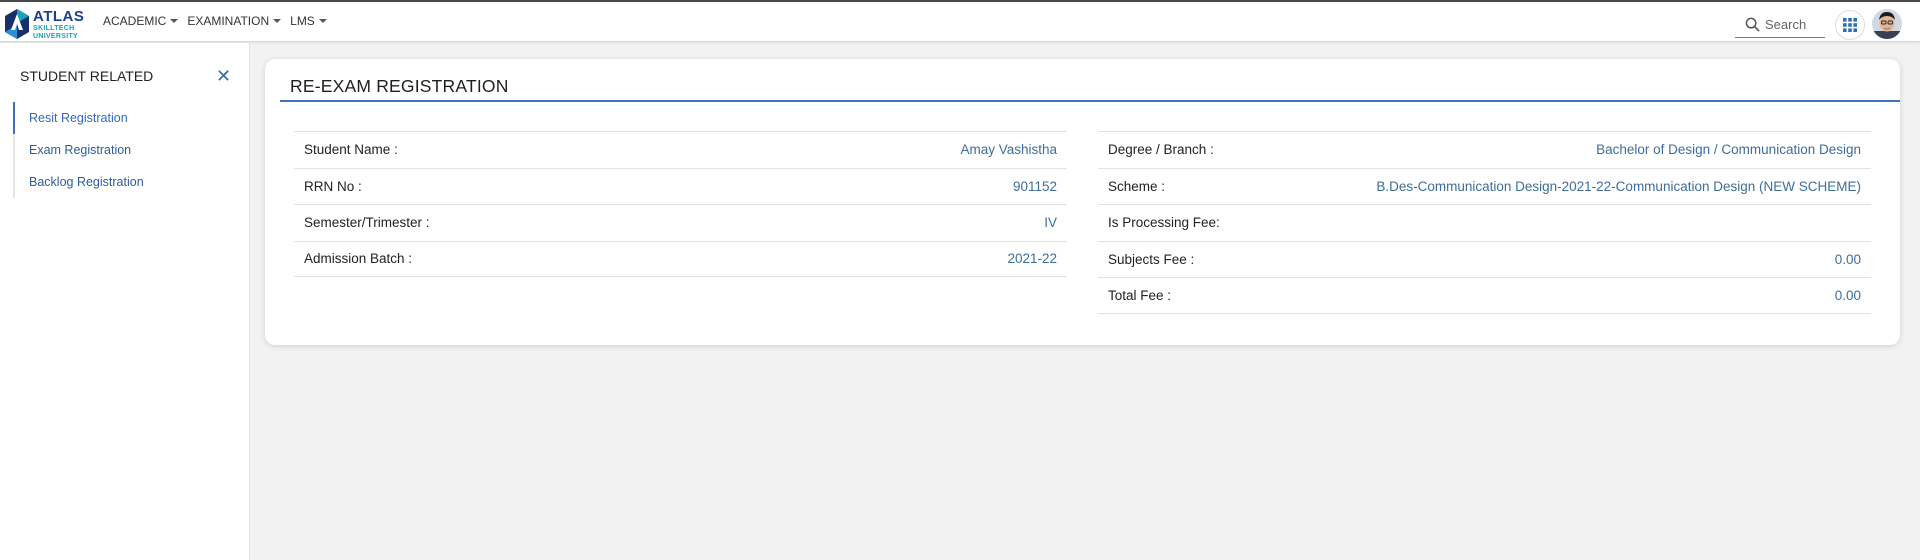 This screenshot has width=1920, height=560. I want to click on main-menu: ACADEMIC EXAMINATION LMS, so click(219, 21).